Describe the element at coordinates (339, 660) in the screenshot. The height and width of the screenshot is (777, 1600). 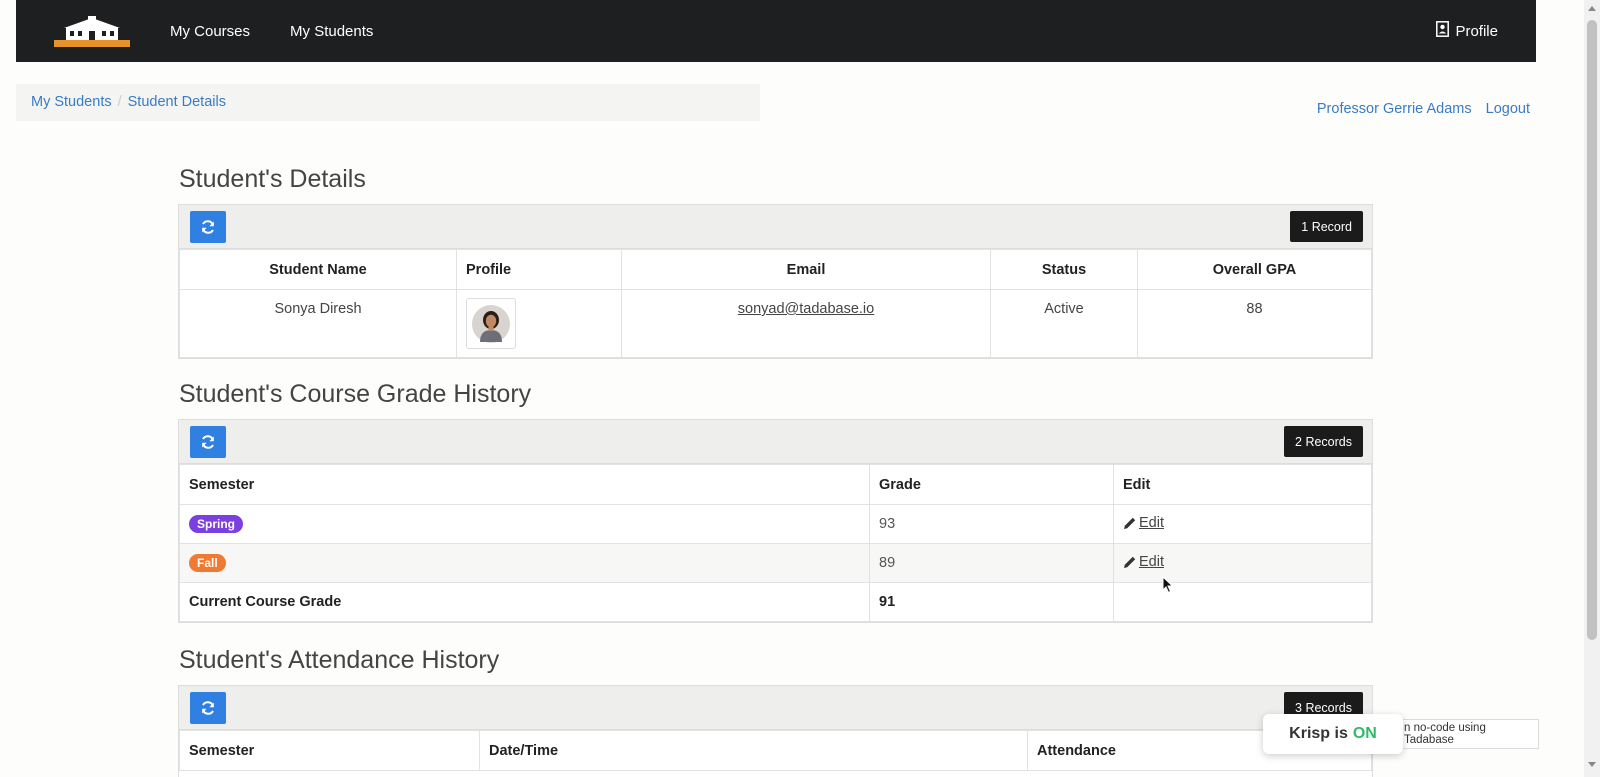
I see `attendance-section-title: Student's Attendance History` at that location.